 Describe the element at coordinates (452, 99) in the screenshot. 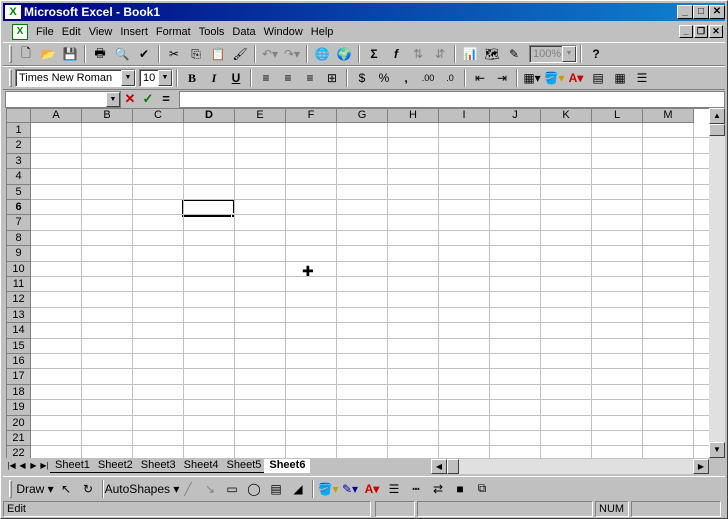

I see `formula-input` at that location.